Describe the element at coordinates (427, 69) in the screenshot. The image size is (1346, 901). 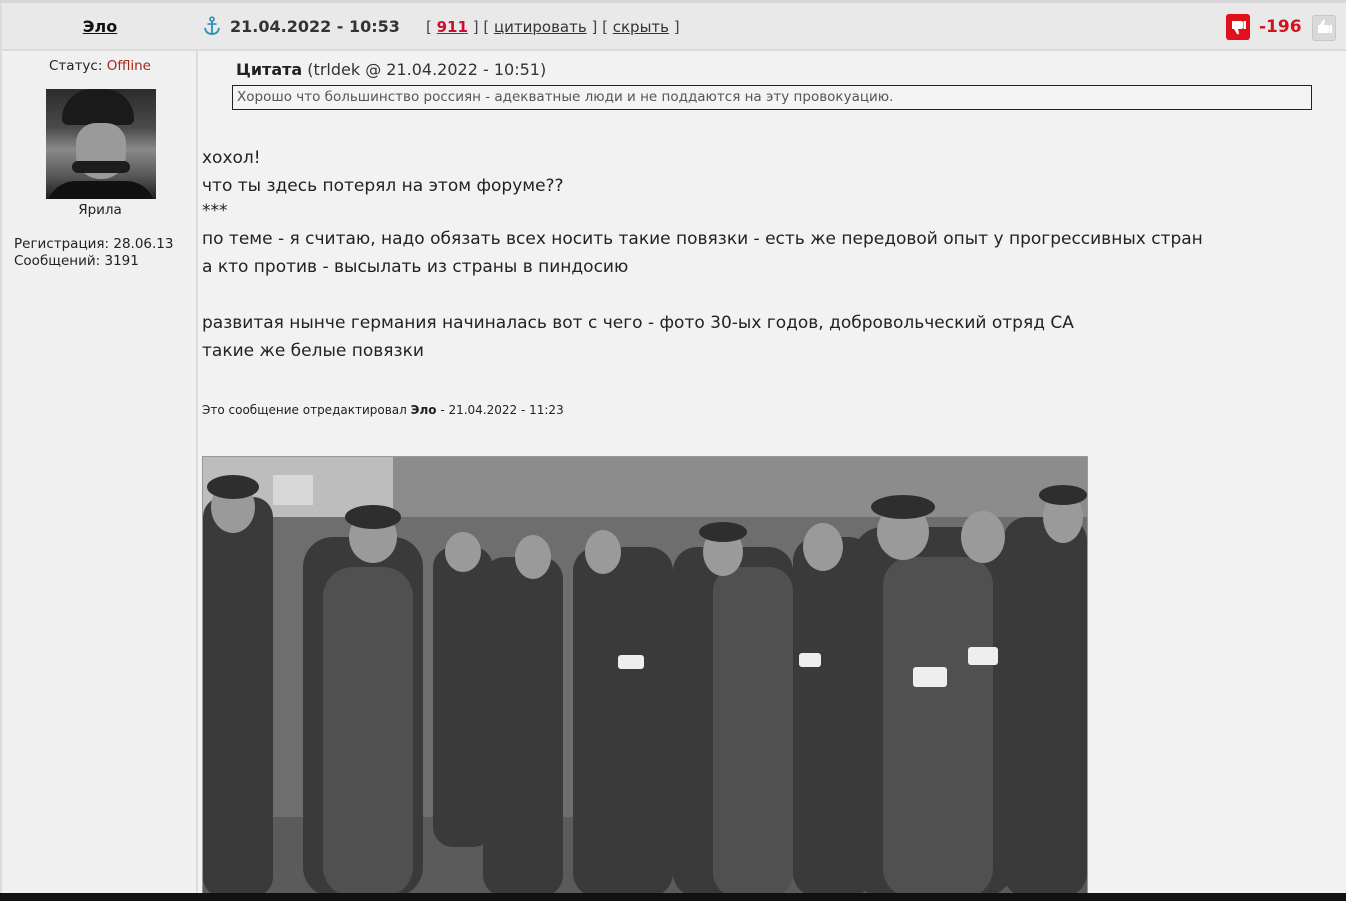
I see `quote-meta: (trldek @ 21.04.2022 - 10:51)` at that location.